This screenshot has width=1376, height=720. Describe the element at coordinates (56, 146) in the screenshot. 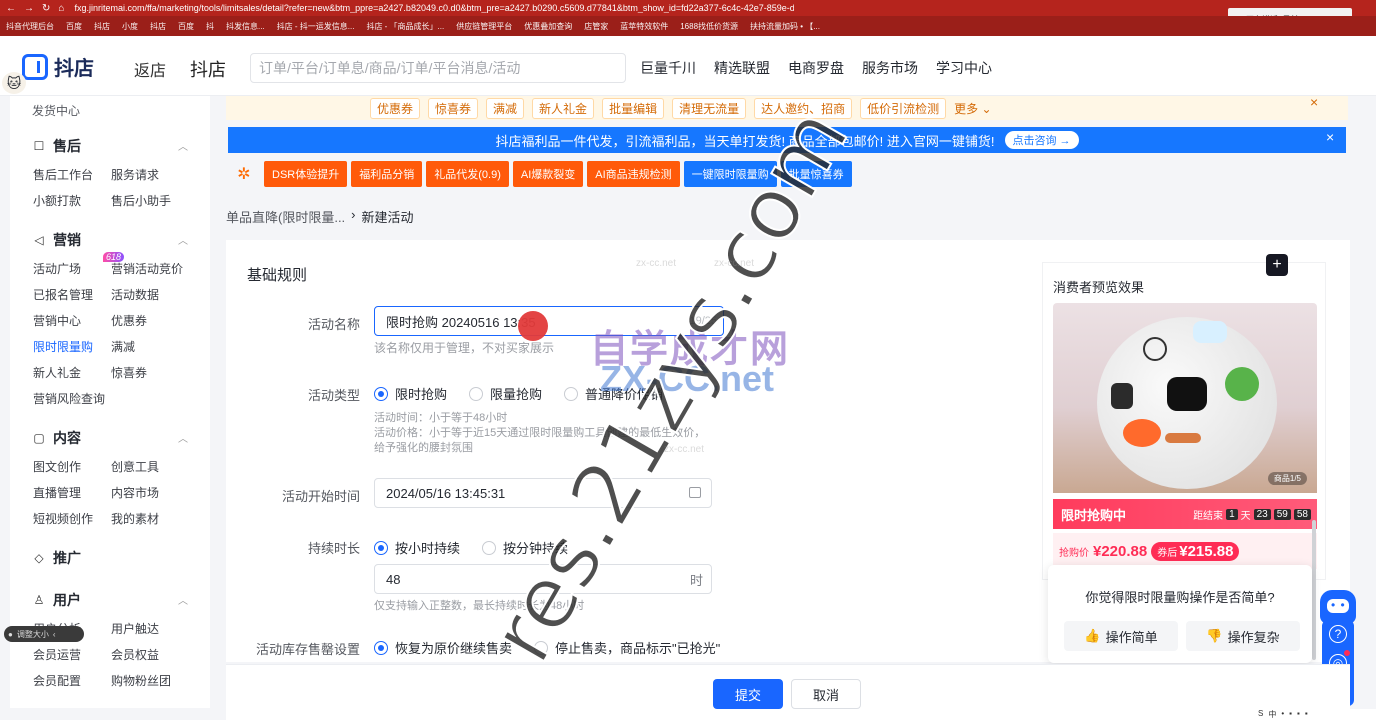

I see `sidebar-section-0: ☐ 售后` at that location.